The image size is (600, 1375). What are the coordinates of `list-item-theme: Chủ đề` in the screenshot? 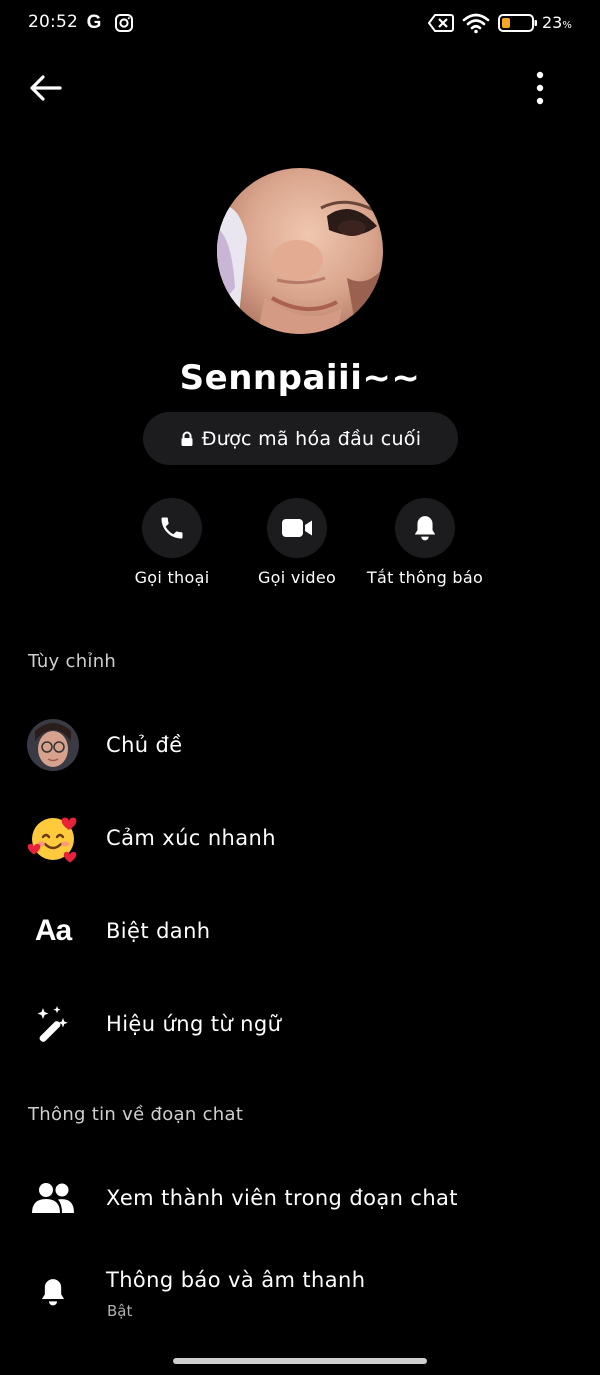 It's located at (300, 745).